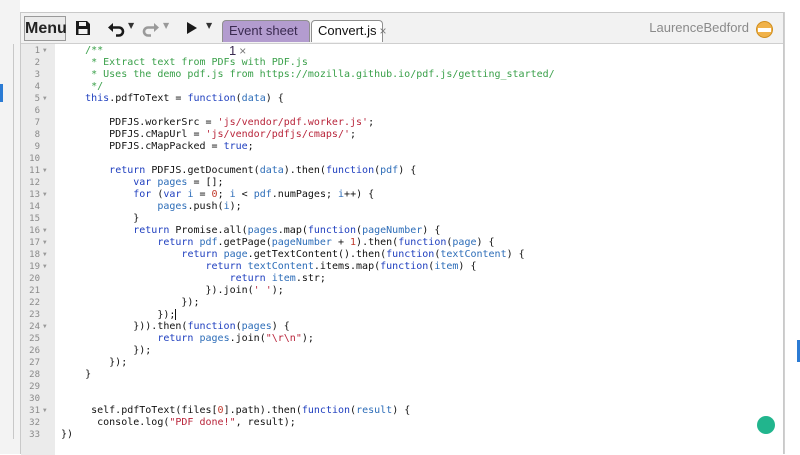 This screenshot has height=455, width=800. Describe the element at coordinates (402, 423) in the screenshot. I see `code-line: 32 console.log("PDF done!", result);` at that location.